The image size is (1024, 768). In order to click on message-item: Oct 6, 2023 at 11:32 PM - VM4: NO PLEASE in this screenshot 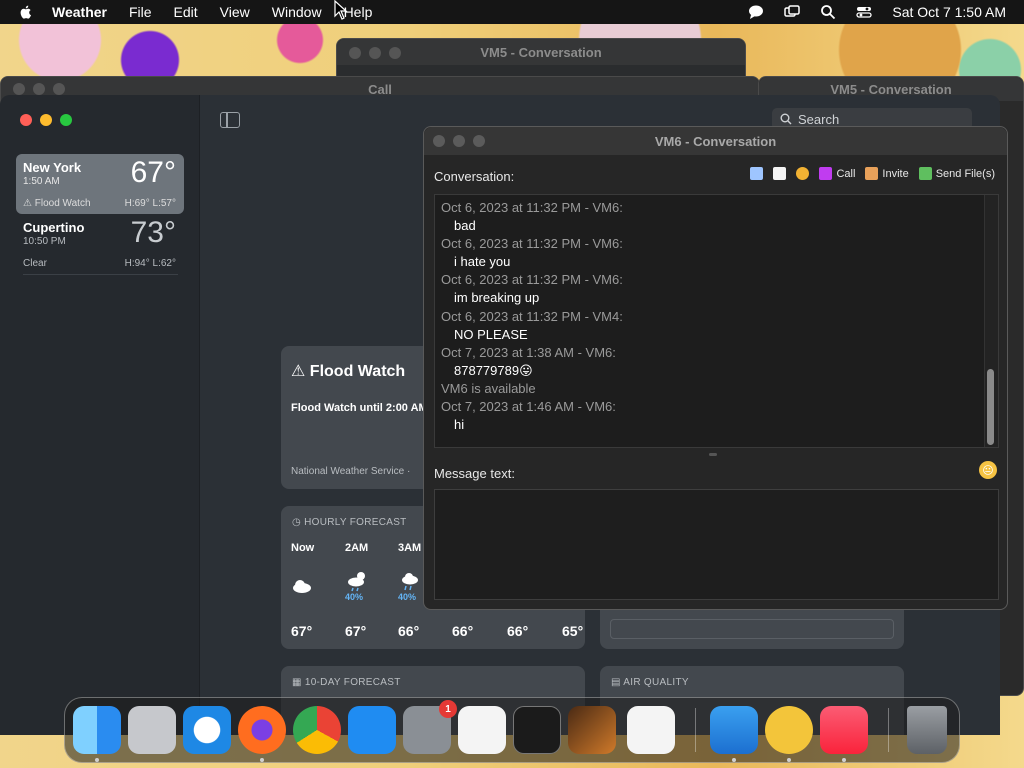, I will do `click(532, 326)`.